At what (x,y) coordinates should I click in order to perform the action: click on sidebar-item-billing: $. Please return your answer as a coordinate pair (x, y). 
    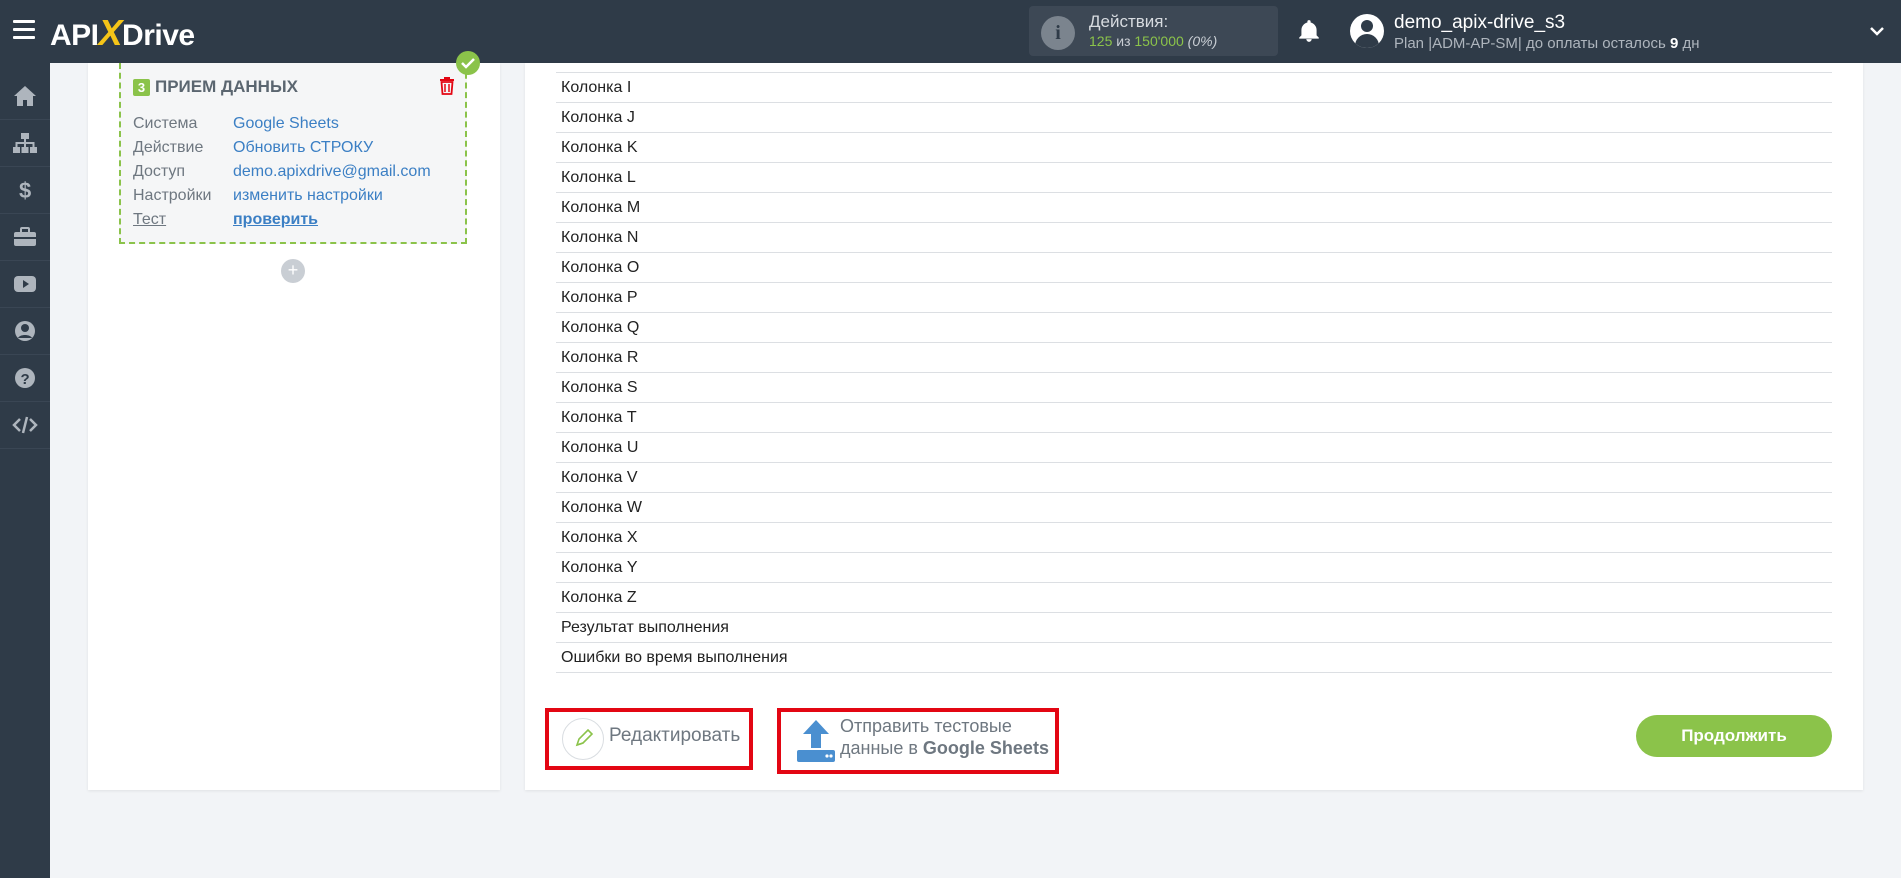
    Looking at the image, I should click on (25, 190).